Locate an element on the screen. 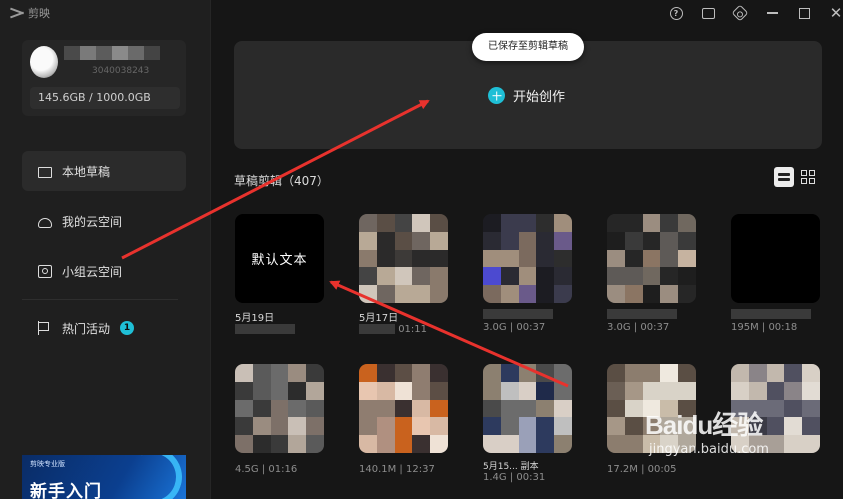 The height and width of the screenshot is (499, 843). folder-icon is located at coordinates (45, 172).